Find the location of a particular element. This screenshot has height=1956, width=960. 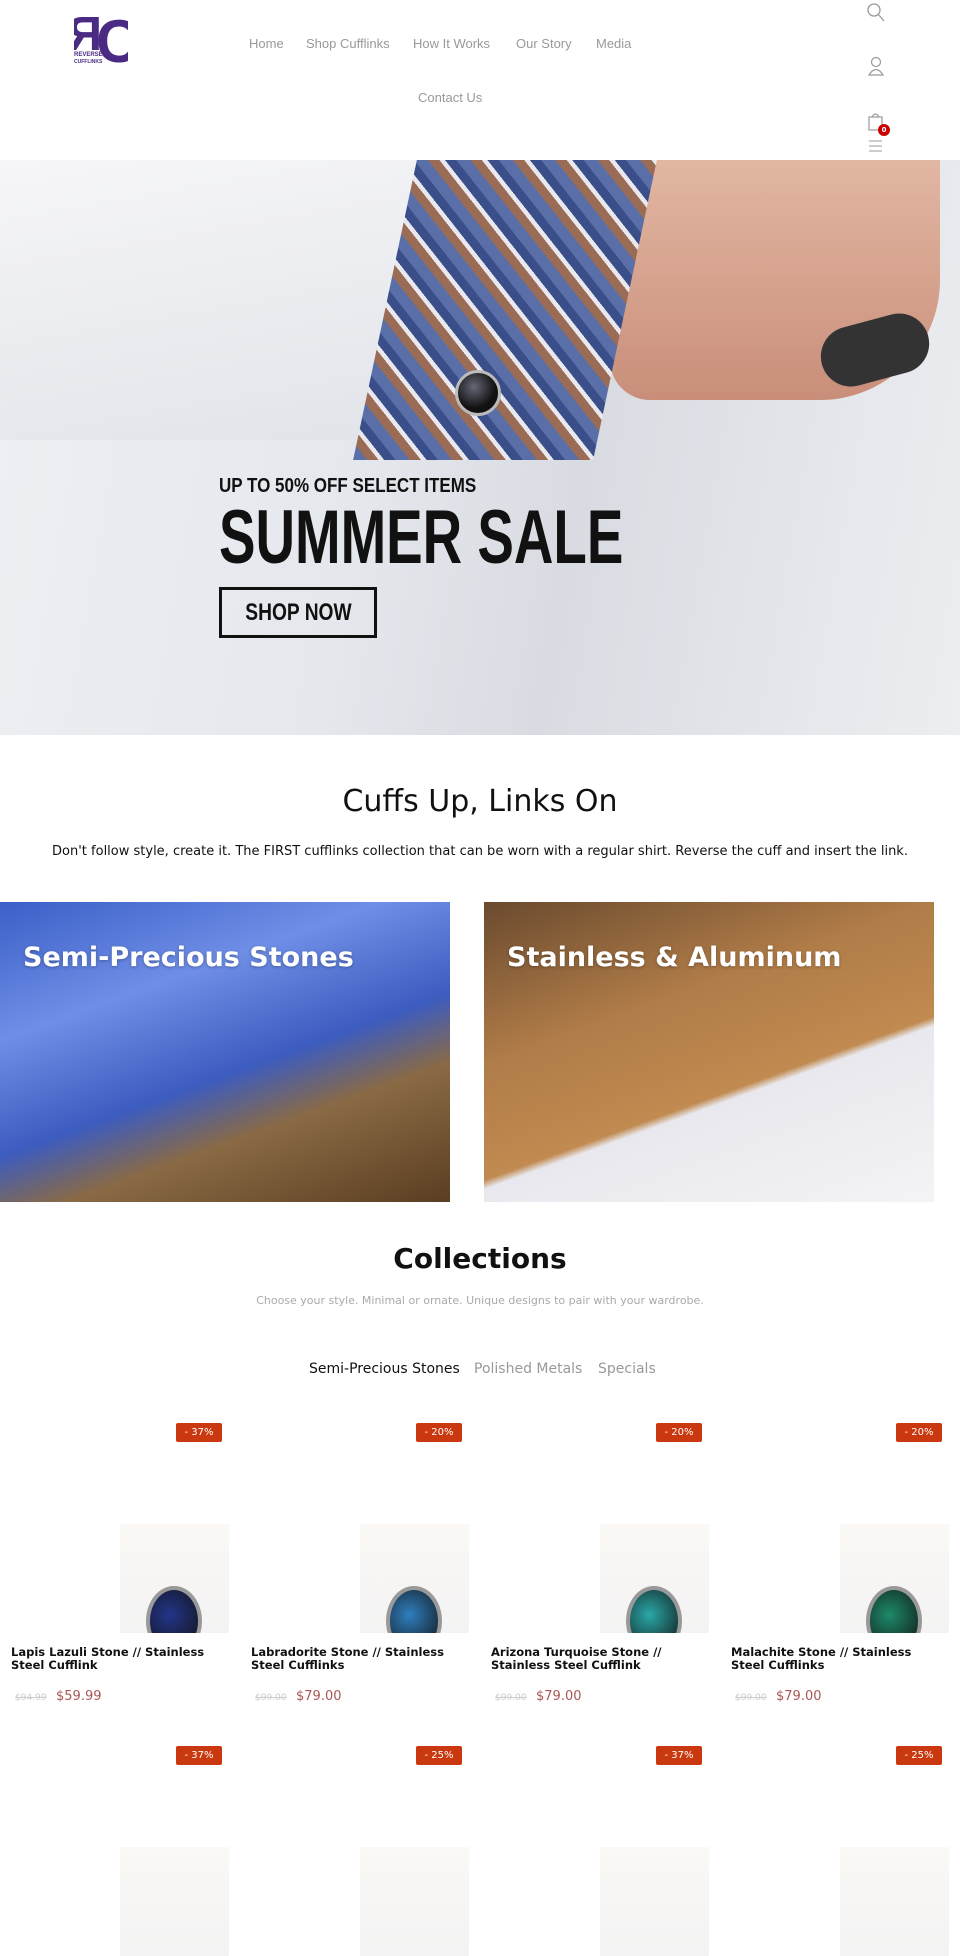

shop-now-button: SHOP NOW is located at coordinates (298, 612).